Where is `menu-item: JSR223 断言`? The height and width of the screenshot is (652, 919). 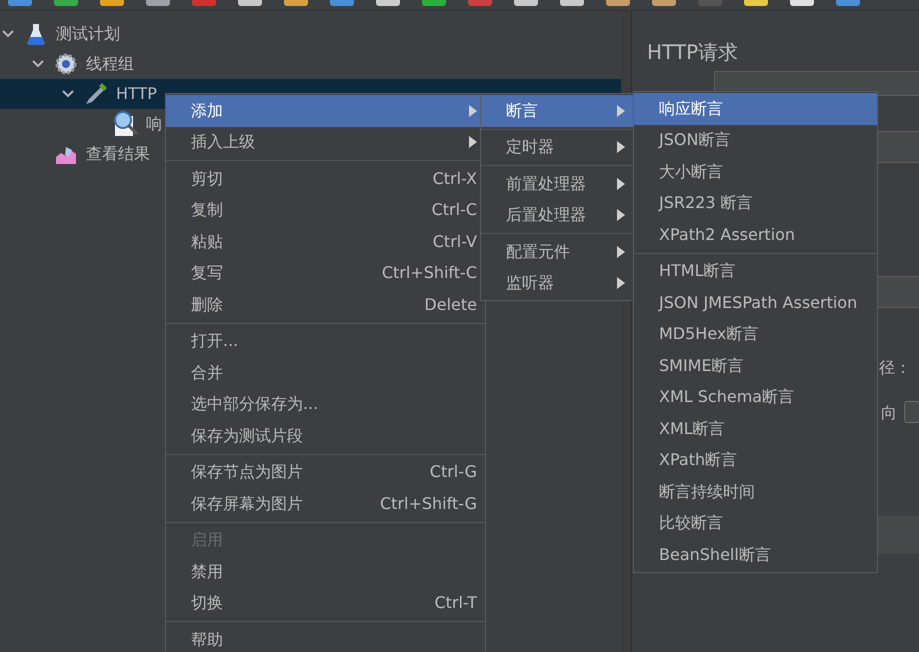
menu-item: JSR223 断言 is located at coordinates (755, 203).